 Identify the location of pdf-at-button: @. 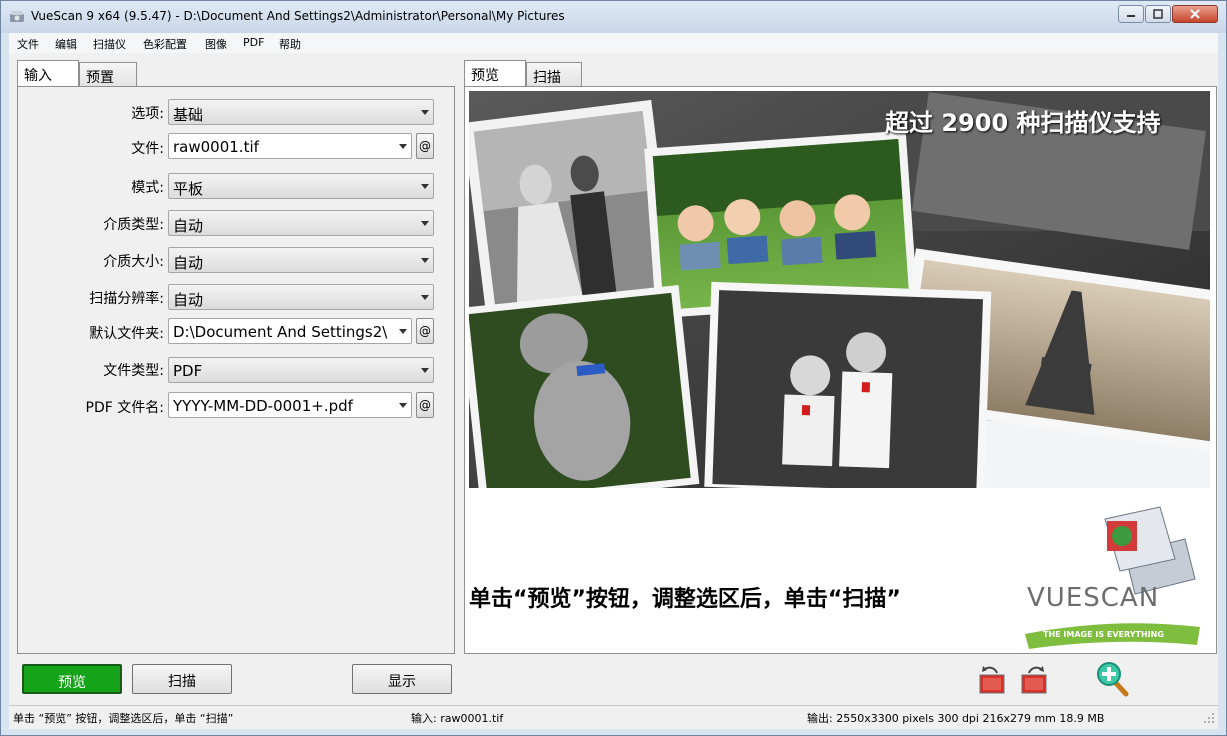
(425, 405).